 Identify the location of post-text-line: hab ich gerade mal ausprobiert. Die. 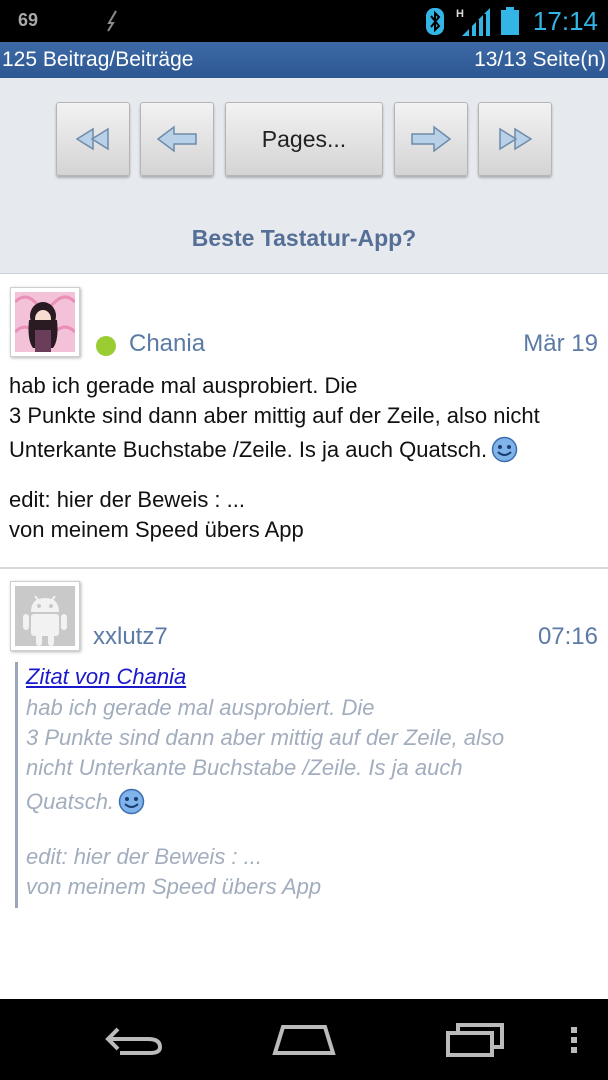
(183, 385).